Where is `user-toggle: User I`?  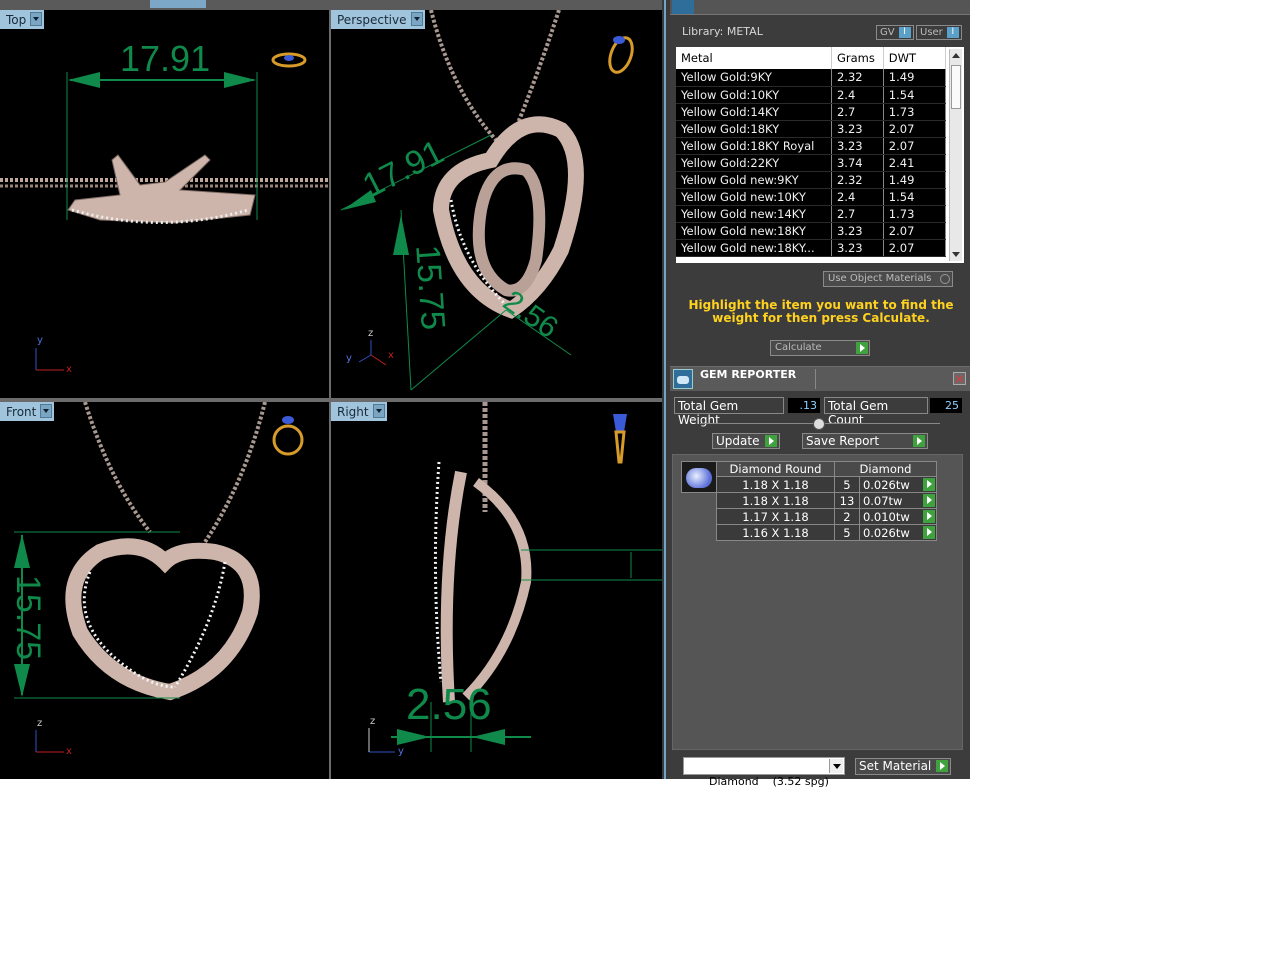
user-toggle: User I is located at coordinates (939, 32).